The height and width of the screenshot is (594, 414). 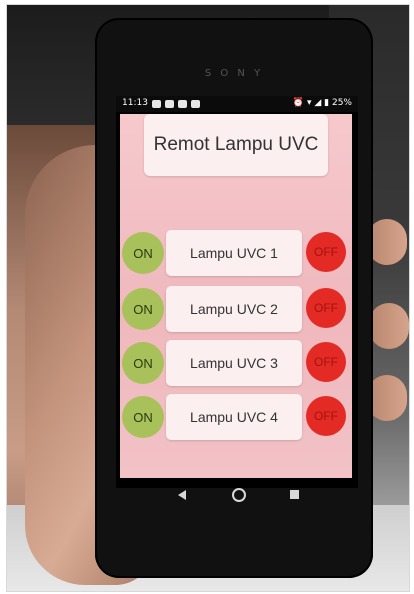 What do you see at coordinates (237, 104) in the screenshot?
I see `status-bar: 11:13 ⏰ ▾ ◢ ▮ 25%` at bounding box center [237, 104].